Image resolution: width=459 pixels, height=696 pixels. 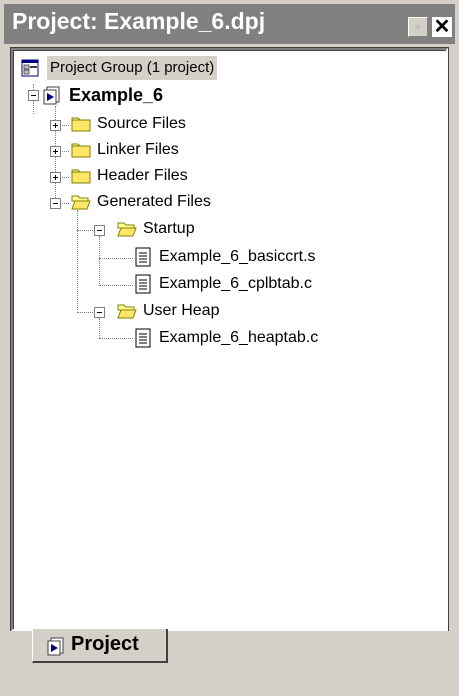 What do you see at coordinates (235, 283) in the screenshot?
I see `file-label: Example_6_cplbtab.c` at bounding box center [235, 283].